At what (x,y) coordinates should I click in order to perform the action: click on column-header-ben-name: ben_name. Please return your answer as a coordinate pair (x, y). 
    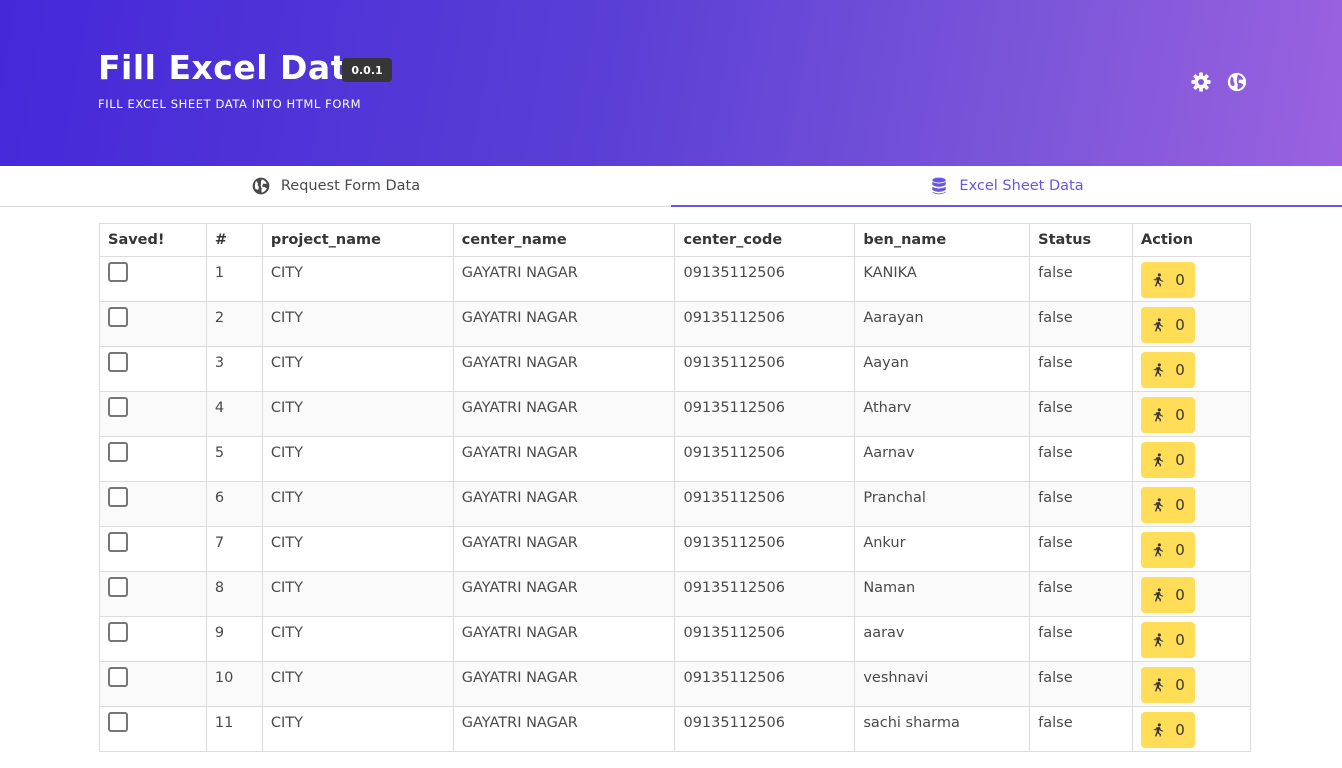
    Looking at the image, I should click on (942, 240).